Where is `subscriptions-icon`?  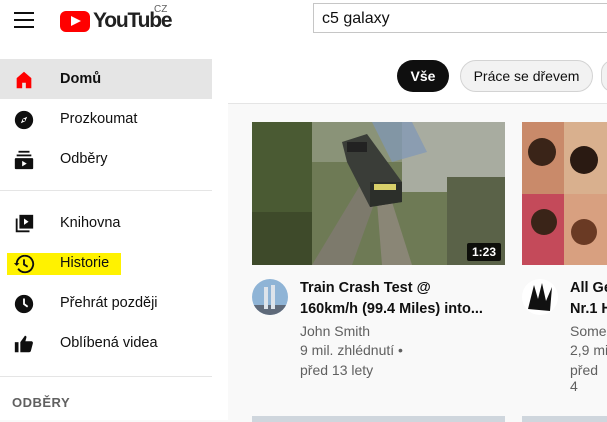
subscriptions-icon is located at coordinates (24, 160).